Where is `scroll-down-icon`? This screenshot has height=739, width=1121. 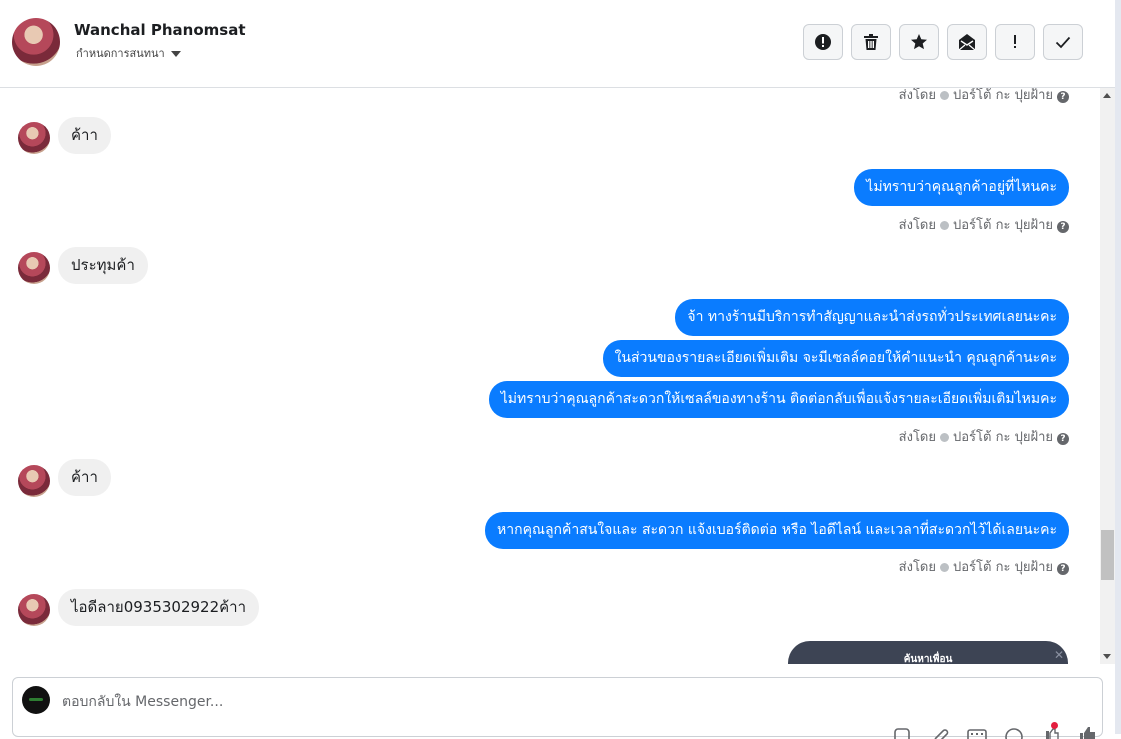
scroll-down-icon is located at coordinates (1107, 656).